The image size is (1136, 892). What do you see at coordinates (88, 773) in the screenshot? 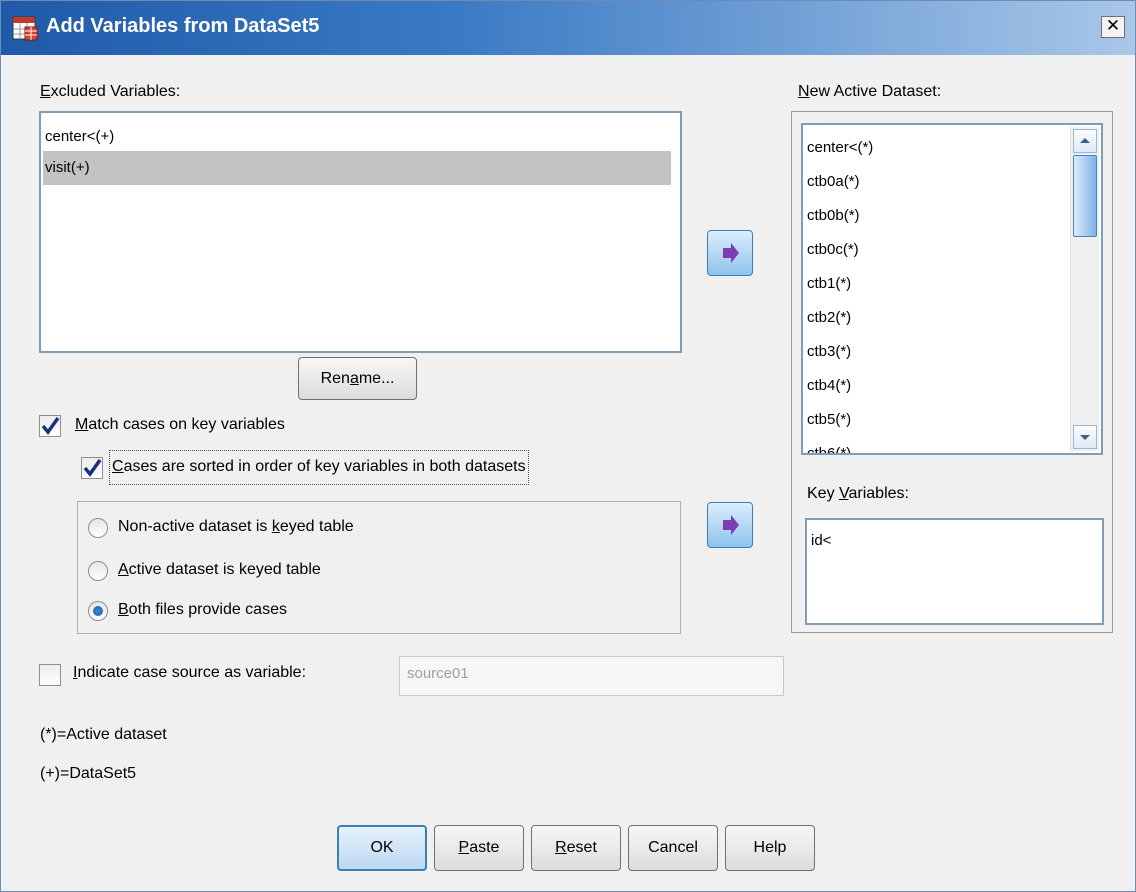
I see `legend-dataset: (+)=DataSet5` at bounding box center [88, 773].